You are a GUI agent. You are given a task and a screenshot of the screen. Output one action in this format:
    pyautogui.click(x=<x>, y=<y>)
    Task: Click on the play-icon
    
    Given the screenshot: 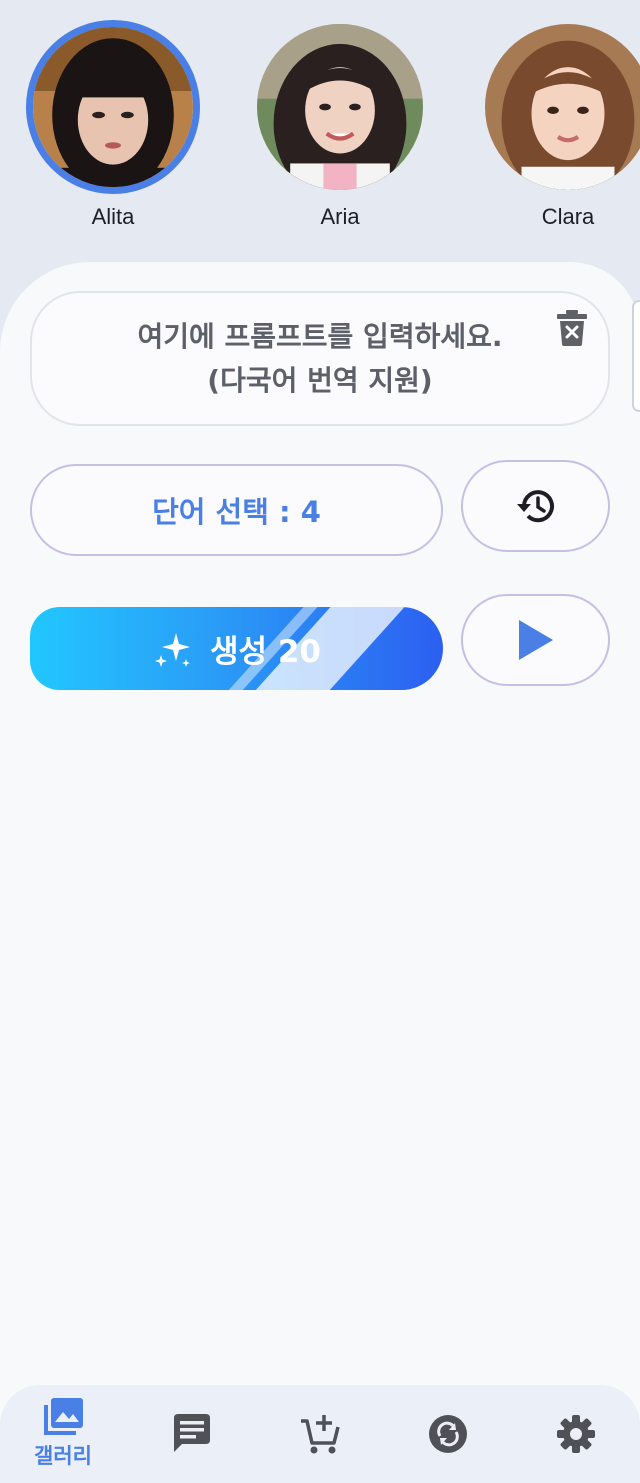 What is the action you would take?
    pyautogui.click(x=535, y=640)
    